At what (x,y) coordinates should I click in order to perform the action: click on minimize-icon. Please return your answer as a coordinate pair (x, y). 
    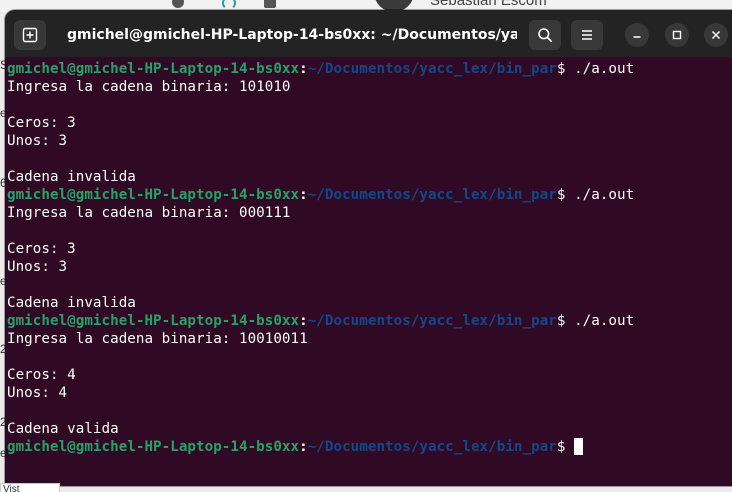
    Looking at the image, I should click on (637, 37).